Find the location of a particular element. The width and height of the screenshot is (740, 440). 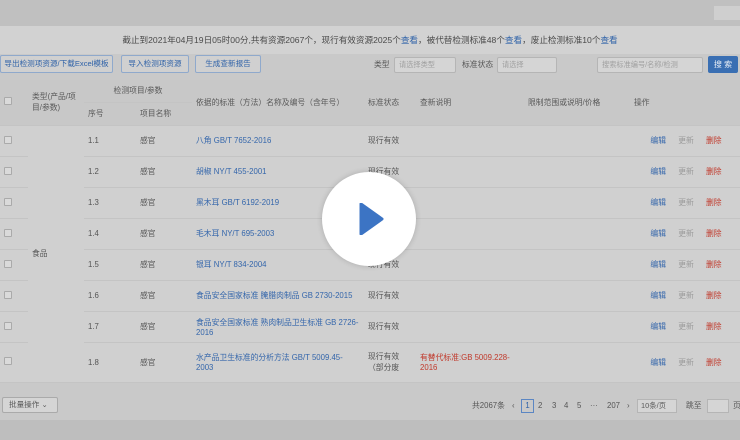

page-size-select: 10条/页 is located at coordinates (657, 406).